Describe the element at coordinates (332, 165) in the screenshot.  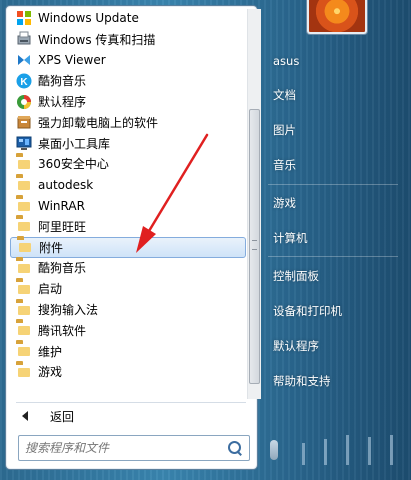
I see `right-item-music: 音乐` at that location.